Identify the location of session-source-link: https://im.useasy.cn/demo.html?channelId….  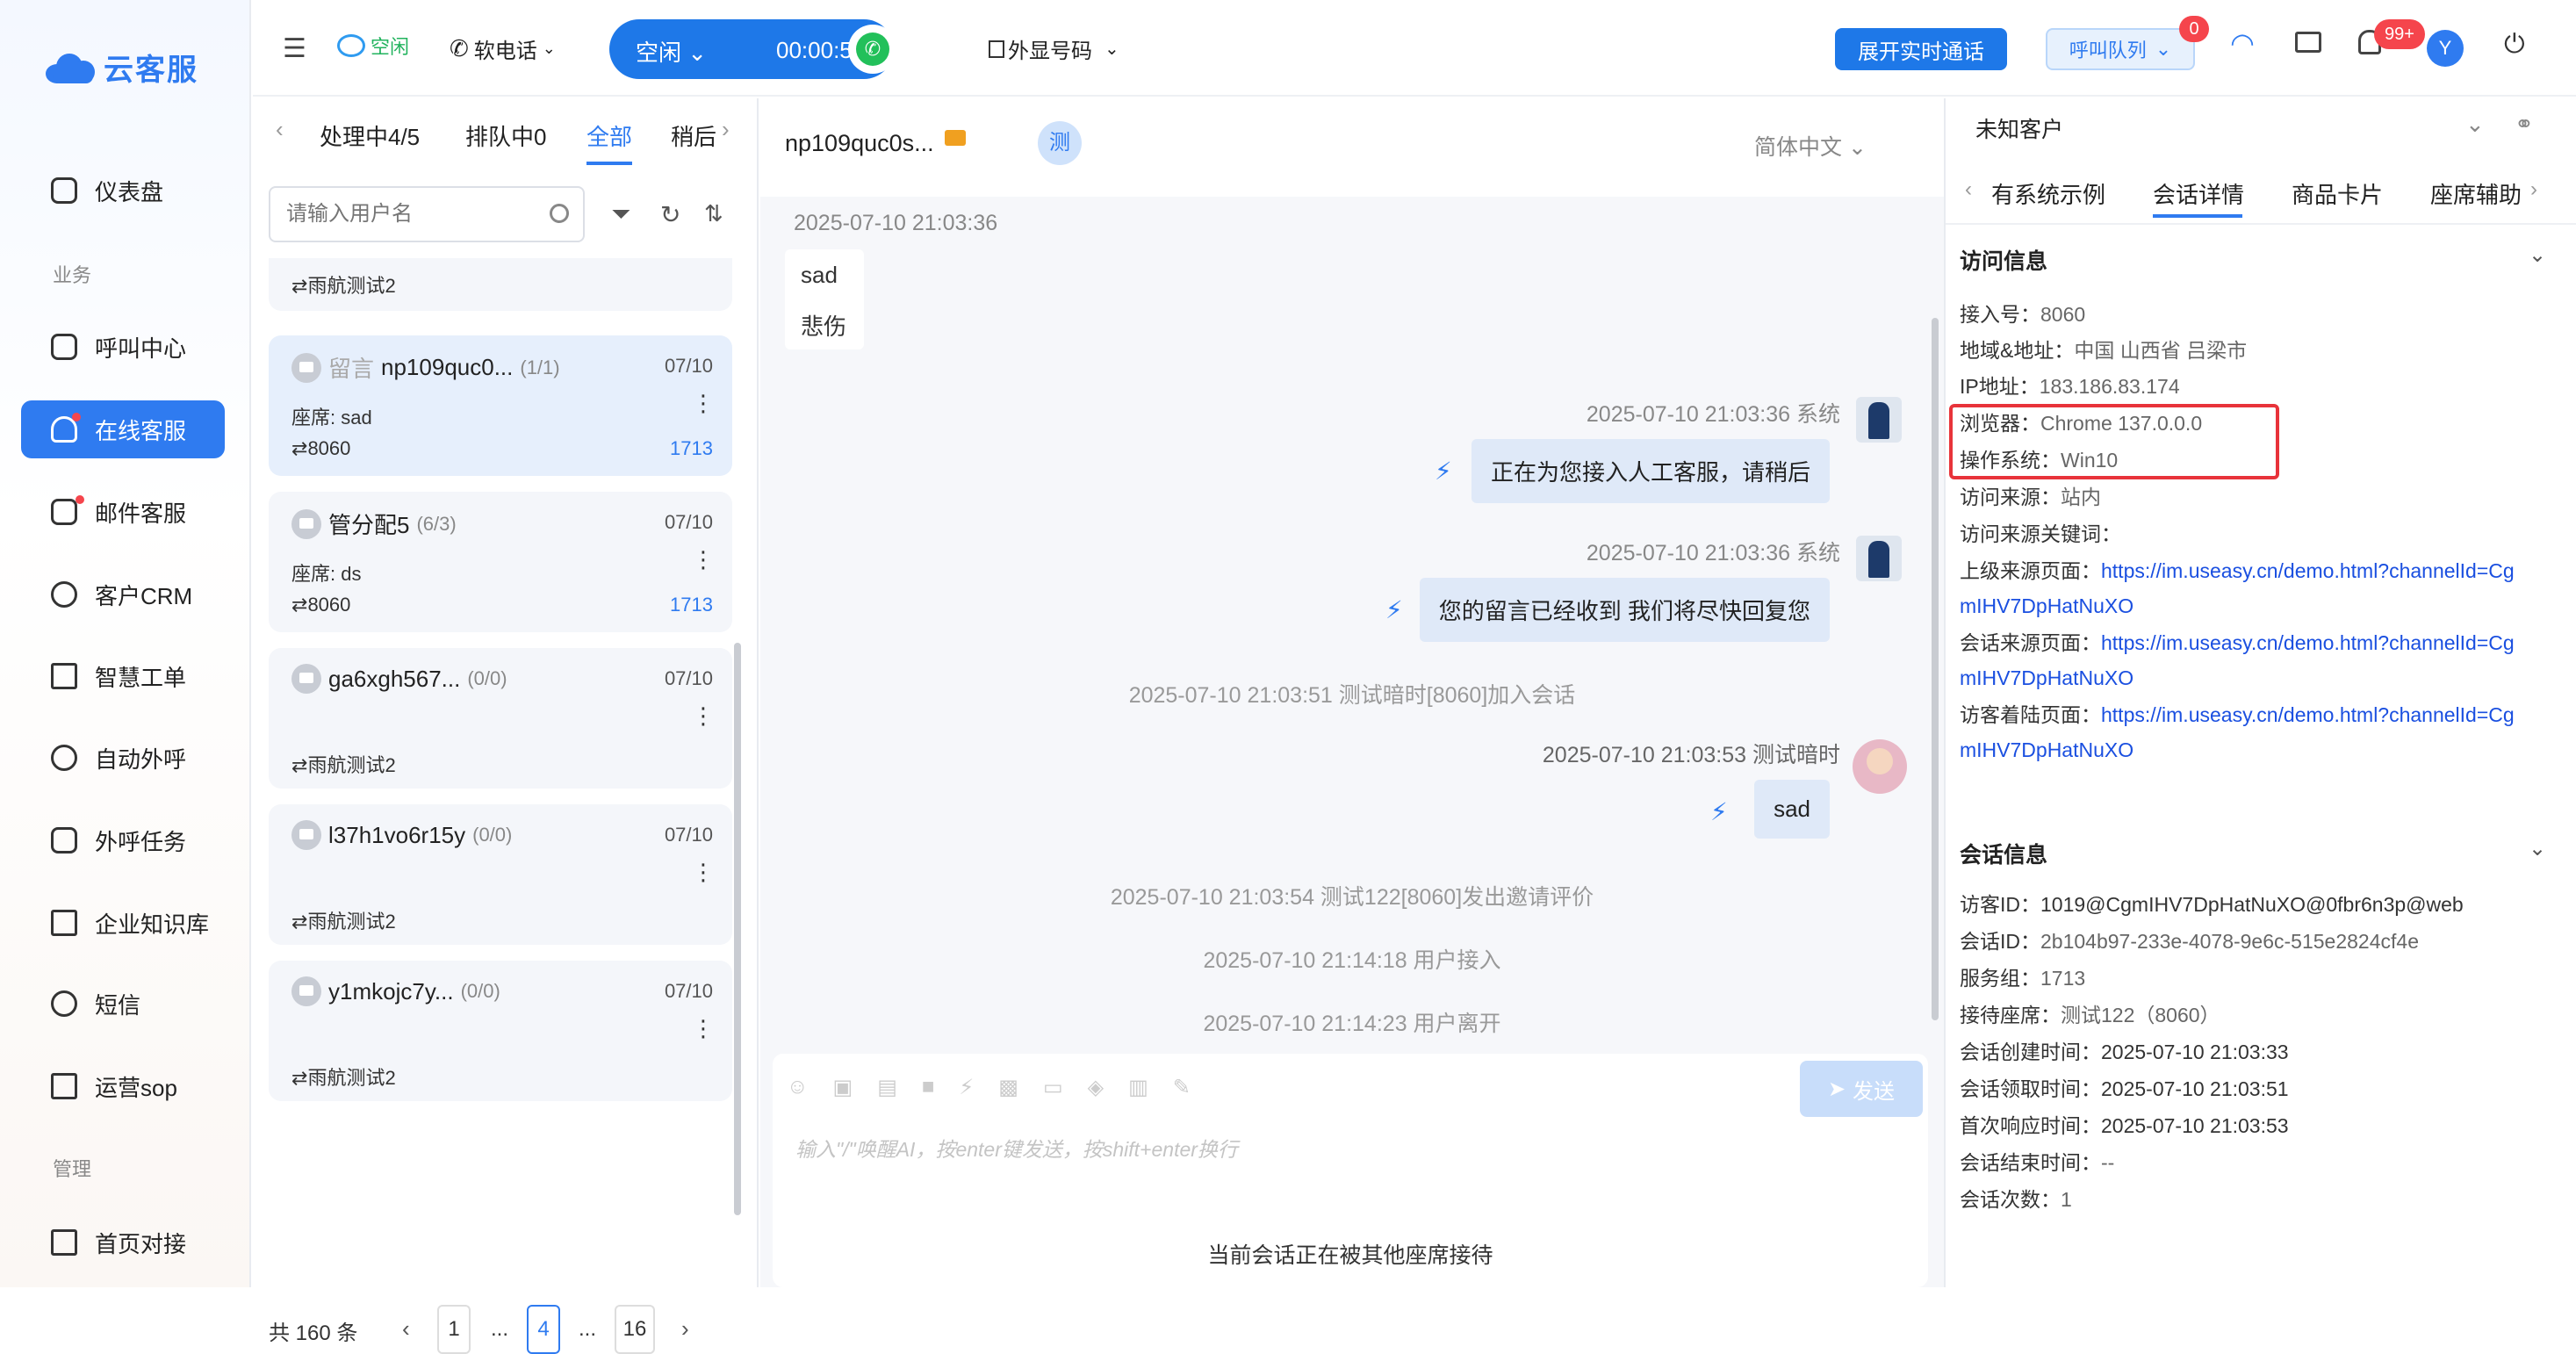
(2308, 642).